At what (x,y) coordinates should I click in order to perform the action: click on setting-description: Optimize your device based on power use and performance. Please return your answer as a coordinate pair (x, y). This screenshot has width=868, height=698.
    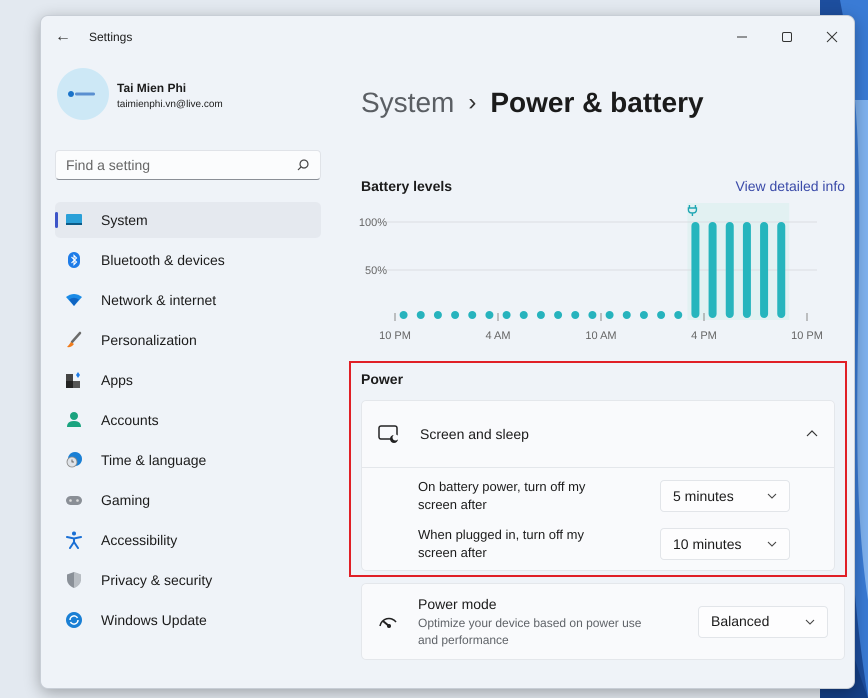
    Looking at the image, I should click on (530, 632).